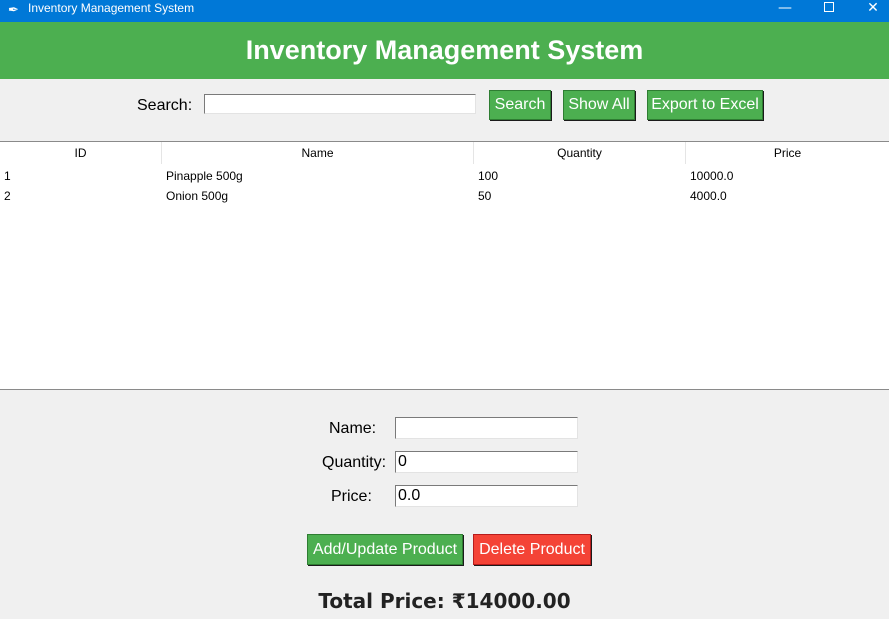 Image resolution: width=889 pixels, height=619 pixels. I want to click on table-row: 1 Pinapple 500g 100 10000.0, so click(444, 176).